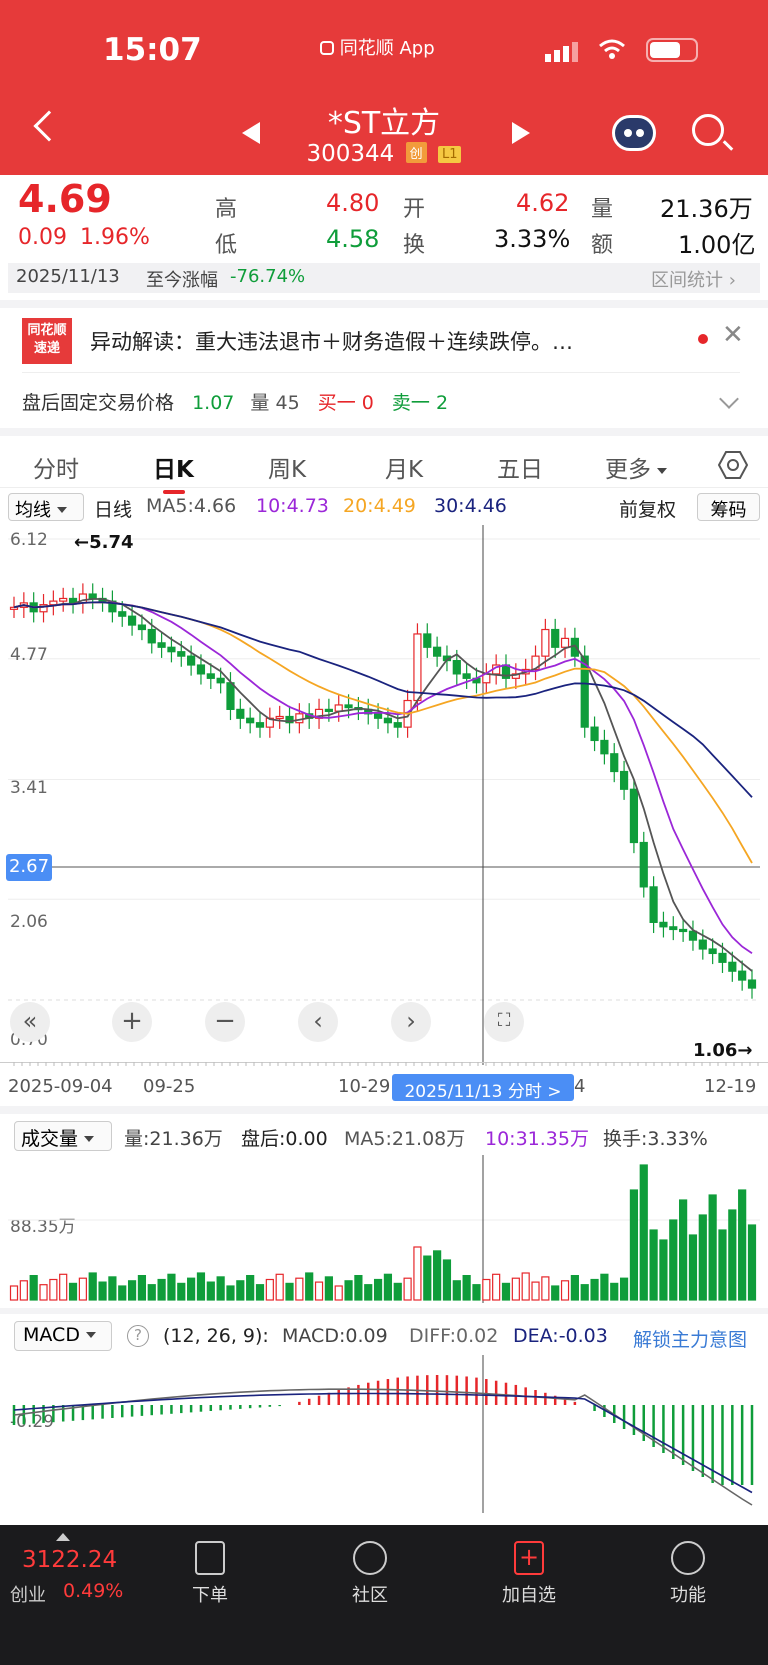 The height and width of the screenshot is (1665, 768). I want to click on volume-selector-label: 成交量, so click(50, 1139).